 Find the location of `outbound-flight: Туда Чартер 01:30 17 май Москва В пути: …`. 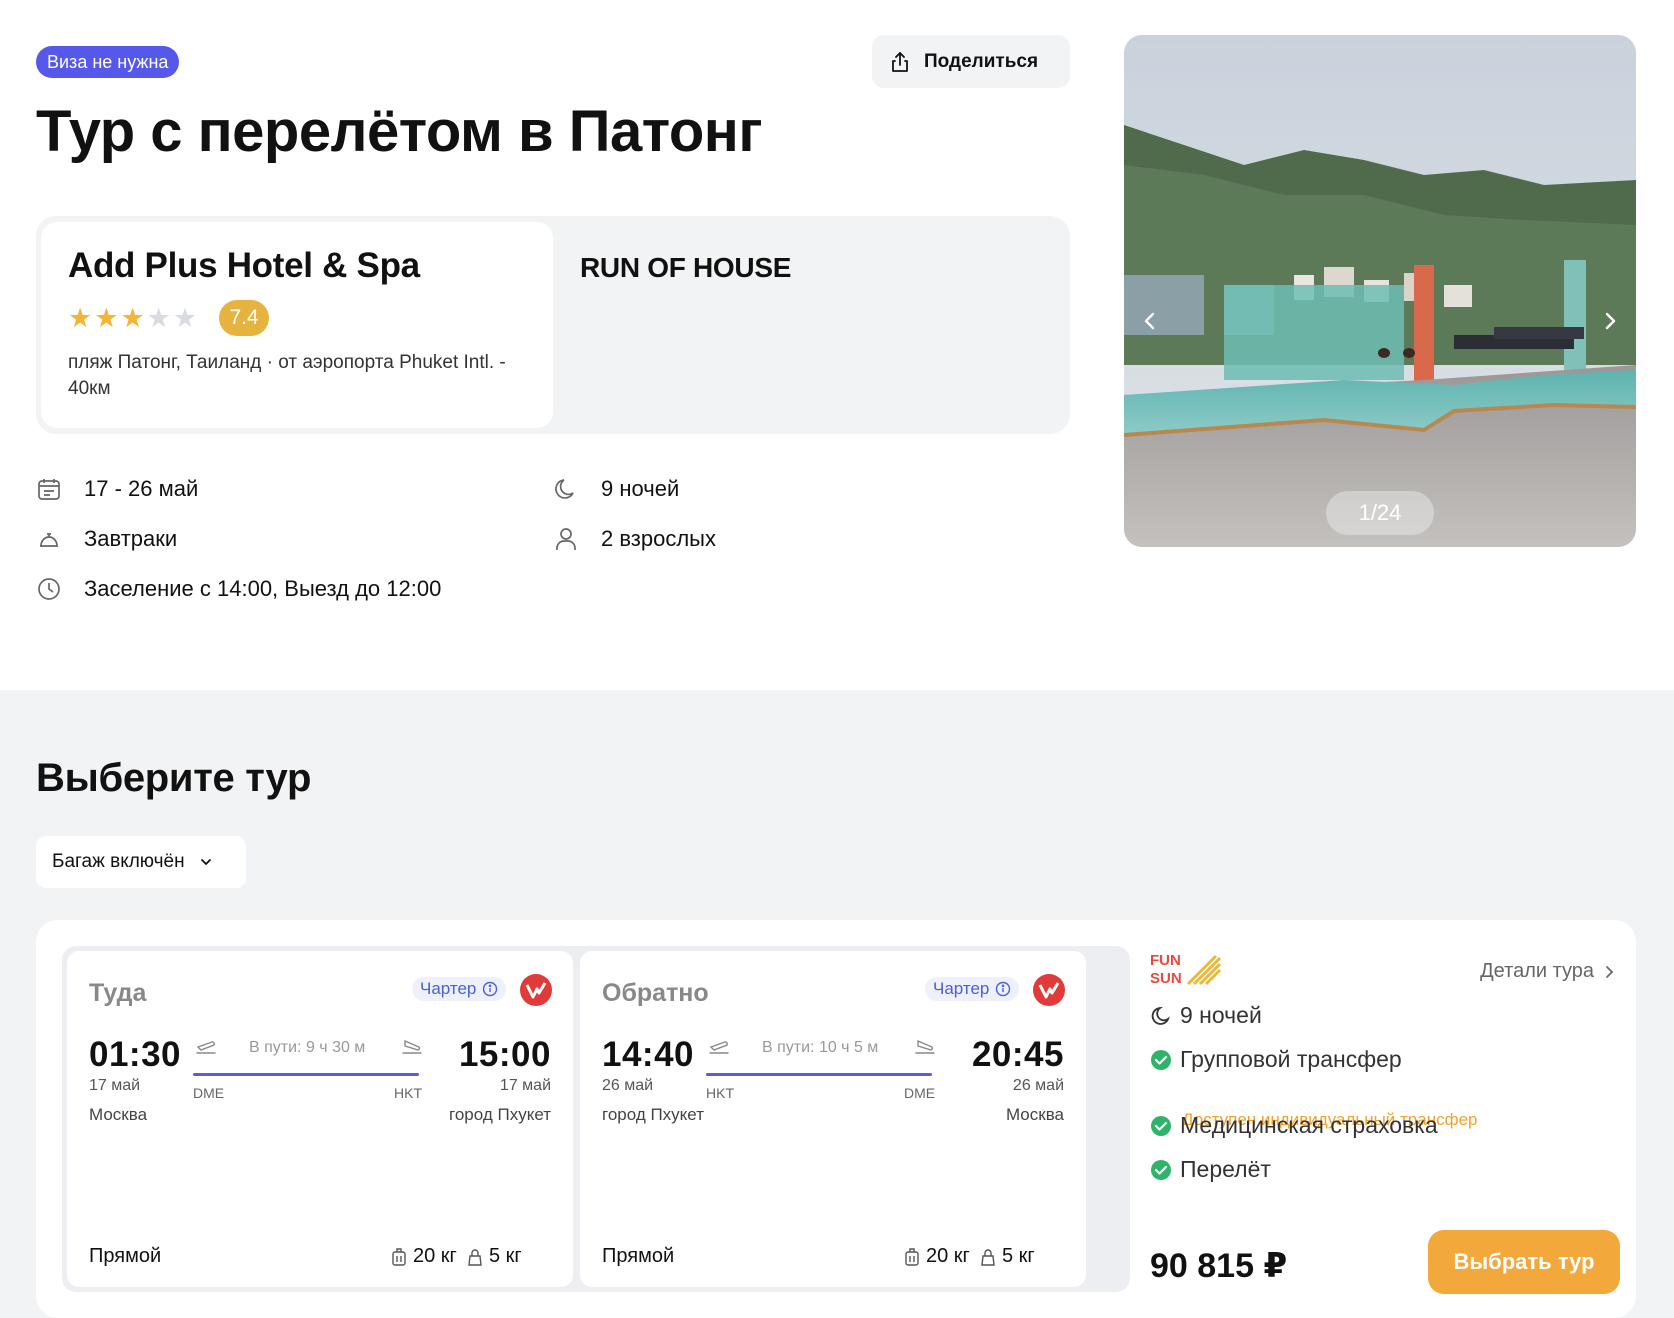

outbound-flight: Туда Чартер 01:30 17 май Москва В пути: … is located at coordinates (320, 1119).